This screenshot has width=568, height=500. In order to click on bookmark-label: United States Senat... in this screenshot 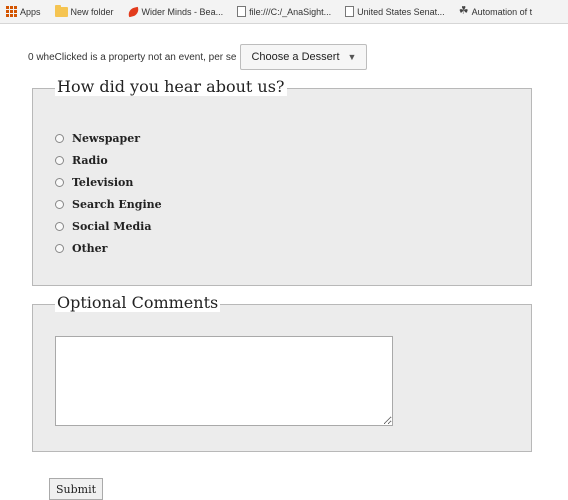, I will do `click(401, 11)`.